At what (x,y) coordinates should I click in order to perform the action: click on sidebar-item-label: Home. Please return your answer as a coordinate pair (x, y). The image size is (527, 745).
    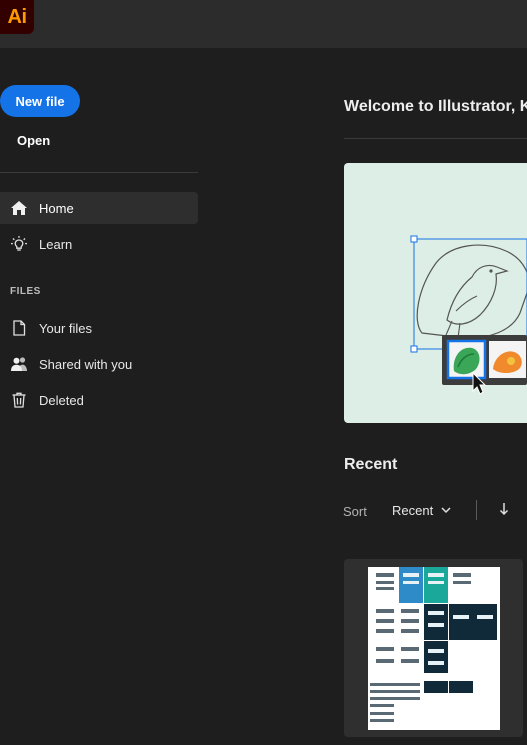
    Looking at the image, I should click on (56, 208).